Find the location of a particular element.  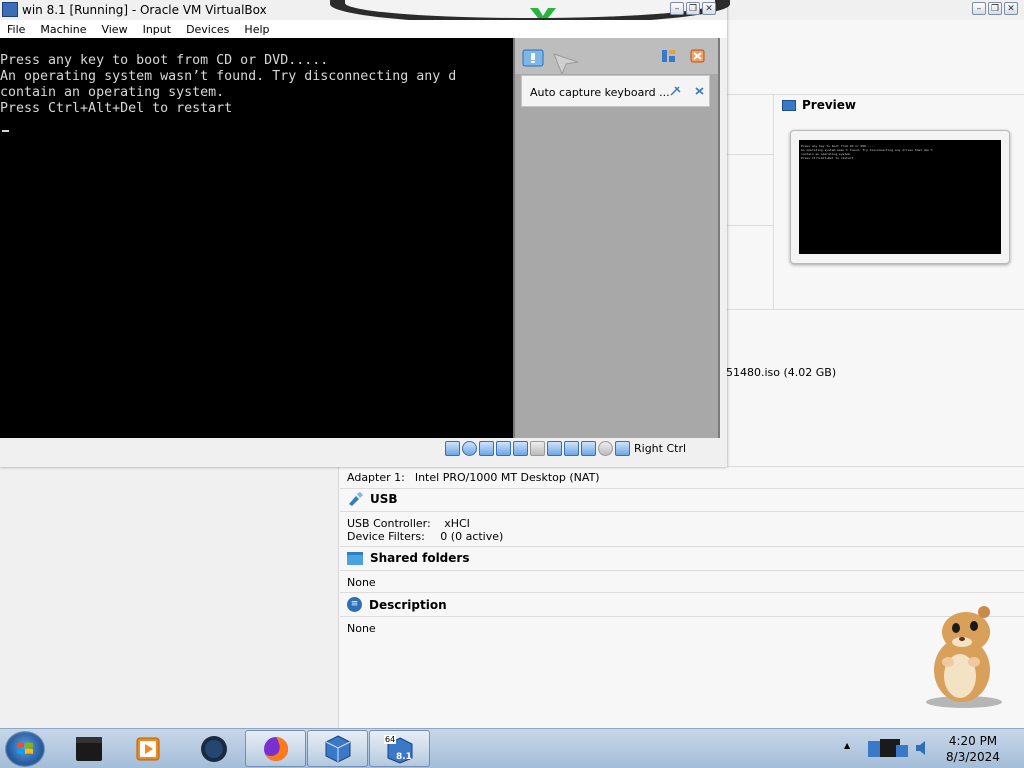

taskbar-virtualbox-manager is located at coordinates (337, 748).